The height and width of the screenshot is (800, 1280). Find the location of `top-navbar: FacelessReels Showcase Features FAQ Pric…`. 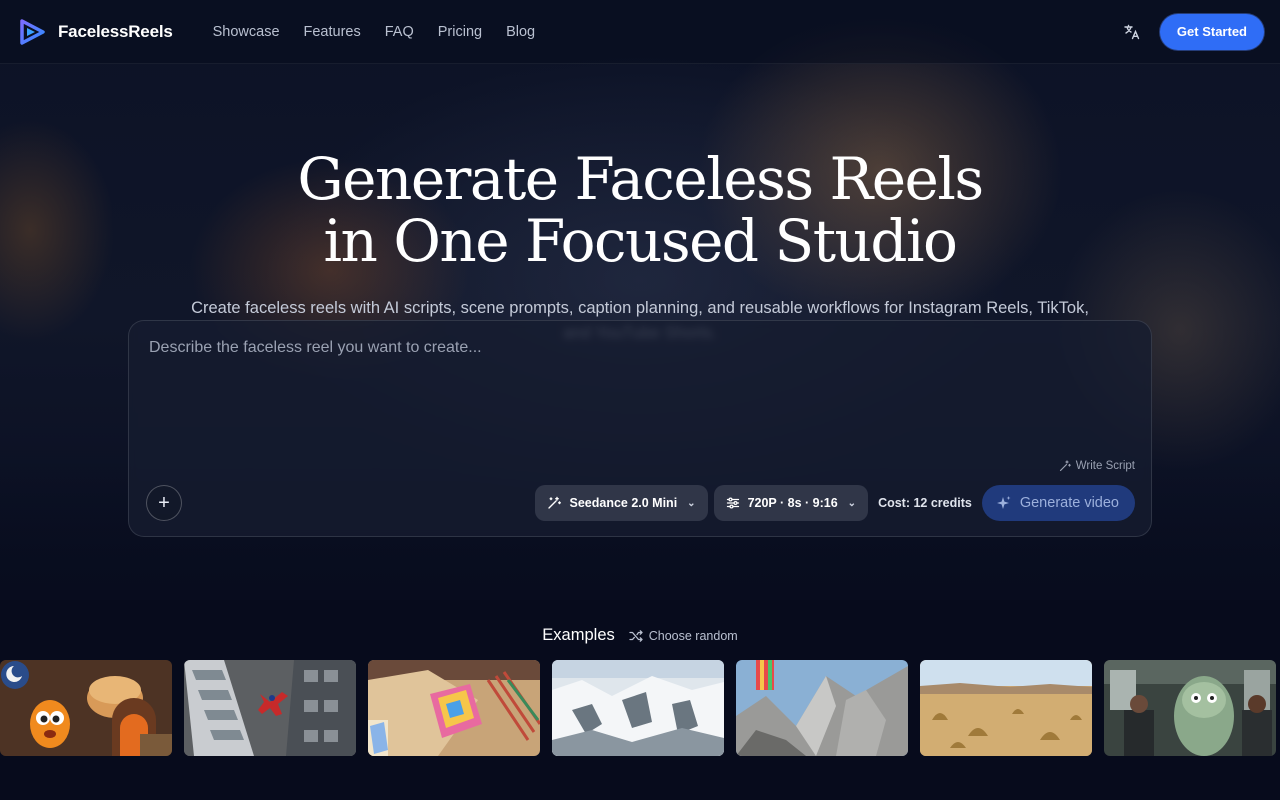

top-navbar: FacelessReels Showcase Features FAQ Pric… is located at coordinates (640, 32).